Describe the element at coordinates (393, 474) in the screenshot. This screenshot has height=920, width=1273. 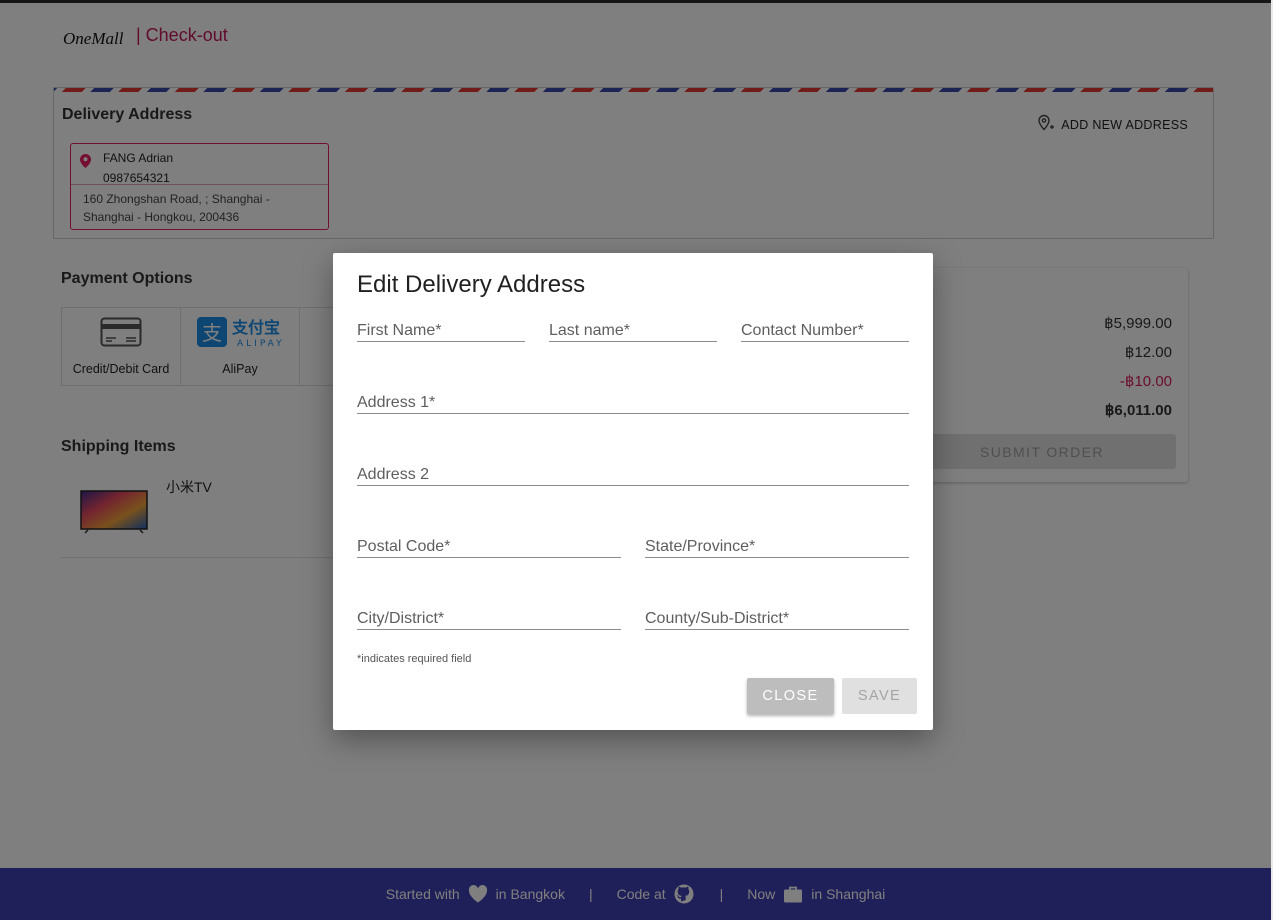
I see `address2-label: Address 2` at that location.